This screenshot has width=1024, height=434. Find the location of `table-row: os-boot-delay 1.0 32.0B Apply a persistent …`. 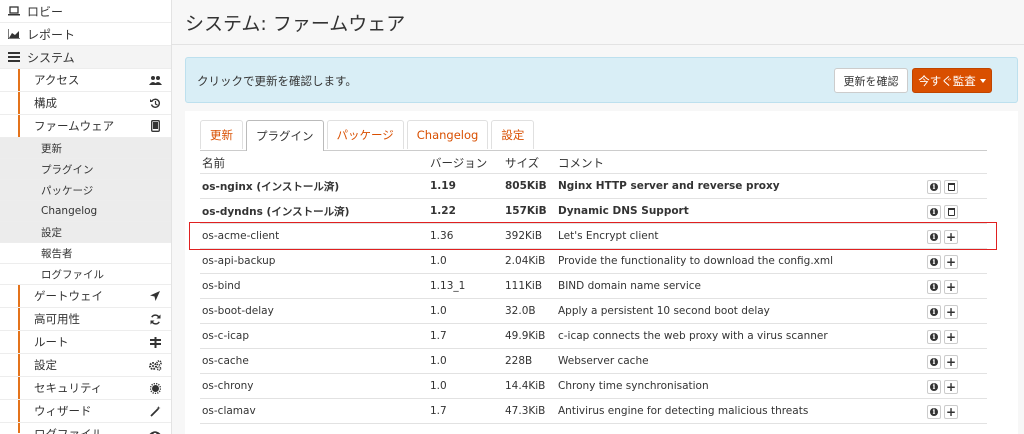

table-row: os-boot-delay 1.0 32.0B Apply a persistent … is located at coordinates (593, 311).